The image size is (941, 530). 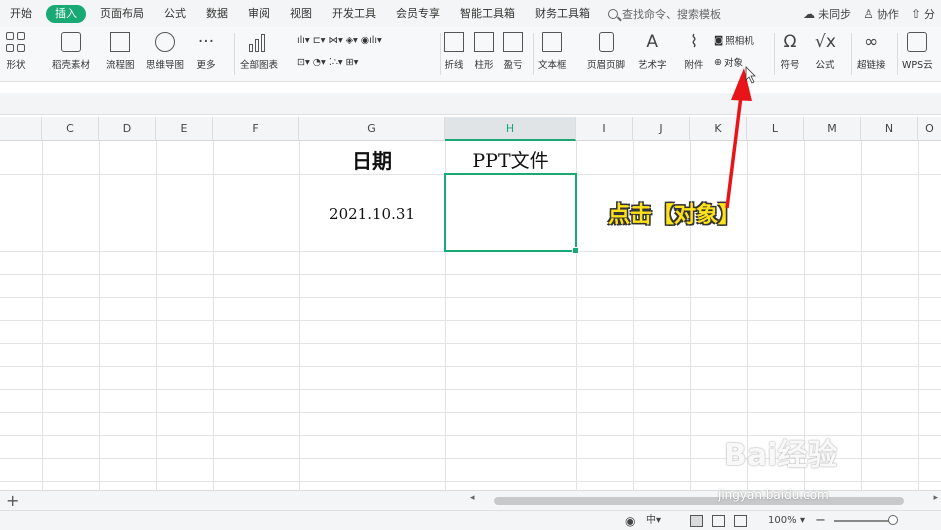 What do you see at coordinates (12, 500) in the screenshot?
I see `add-sheet-button: +` at bounding box center [12, 500].